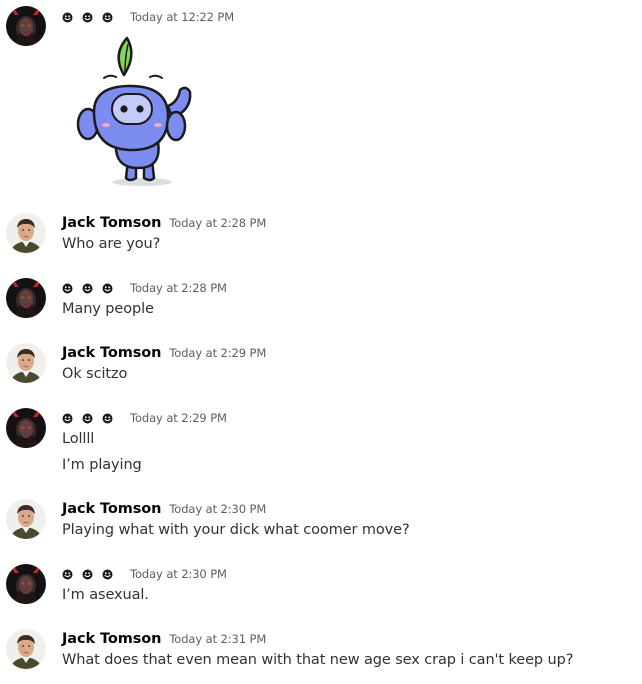 The image size is (642, 684). I want to click on timestamp: Today at 2:31 PM, so click(217, 639).